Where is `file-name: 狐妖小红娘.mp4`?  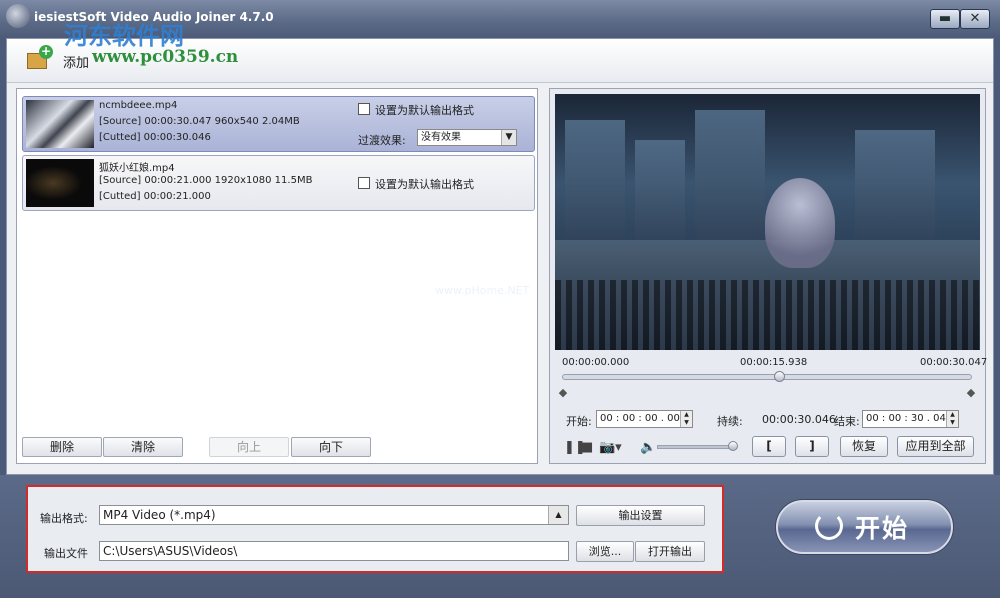
file-name: 狐妖小红娘.mp4 is located at coordinates (137, 168).